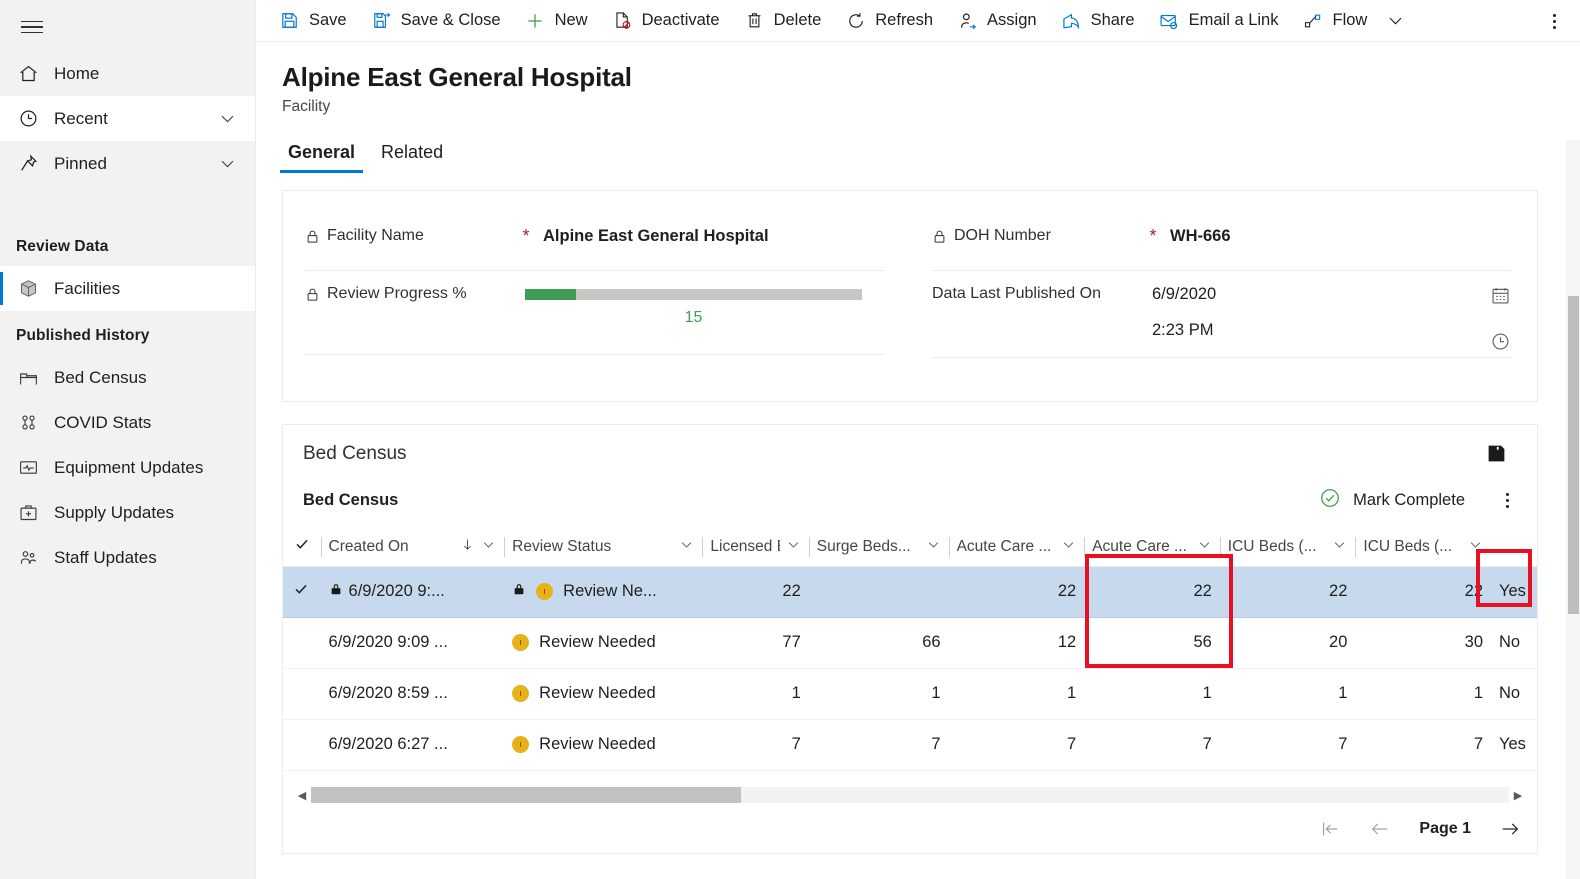  I want to click on tab-related: Related, so click(412, 155).